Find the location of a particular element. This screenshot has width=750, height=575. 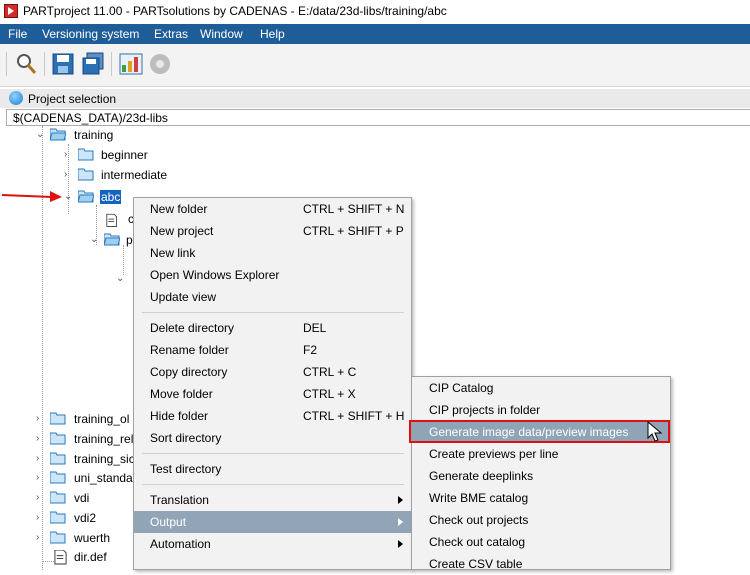

tree-item-label: beginner is located at coordinates (124, 155).